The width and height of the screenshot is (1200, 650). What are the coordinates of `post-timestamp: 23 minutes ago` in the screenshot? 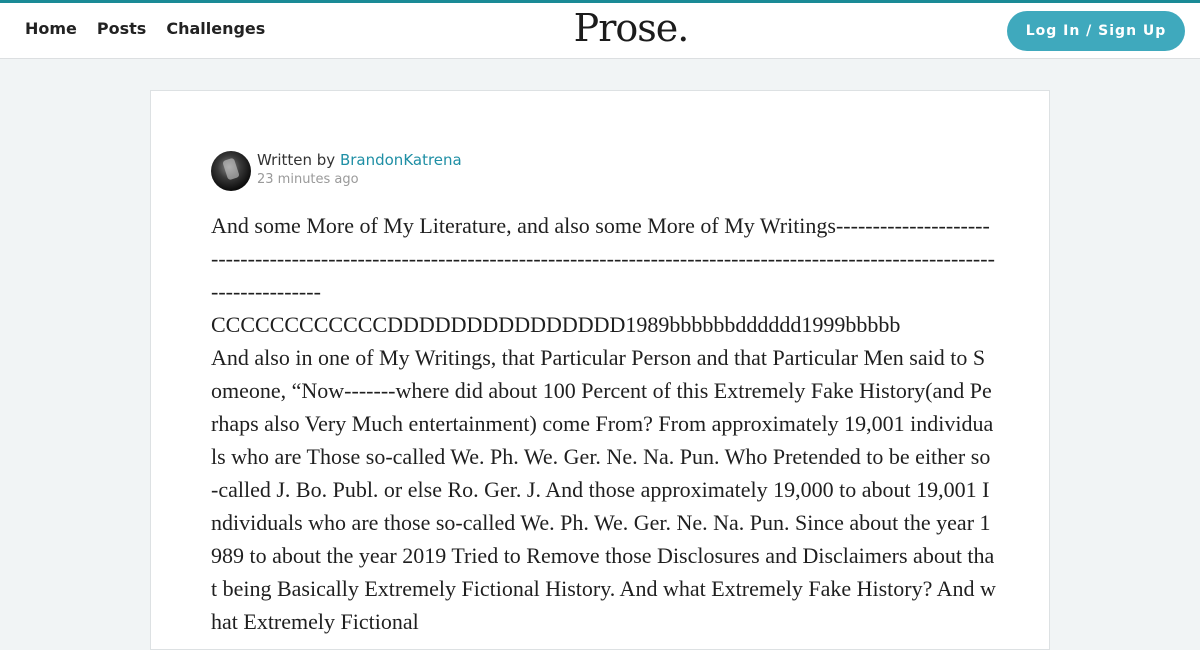 It's located at (308, 179).